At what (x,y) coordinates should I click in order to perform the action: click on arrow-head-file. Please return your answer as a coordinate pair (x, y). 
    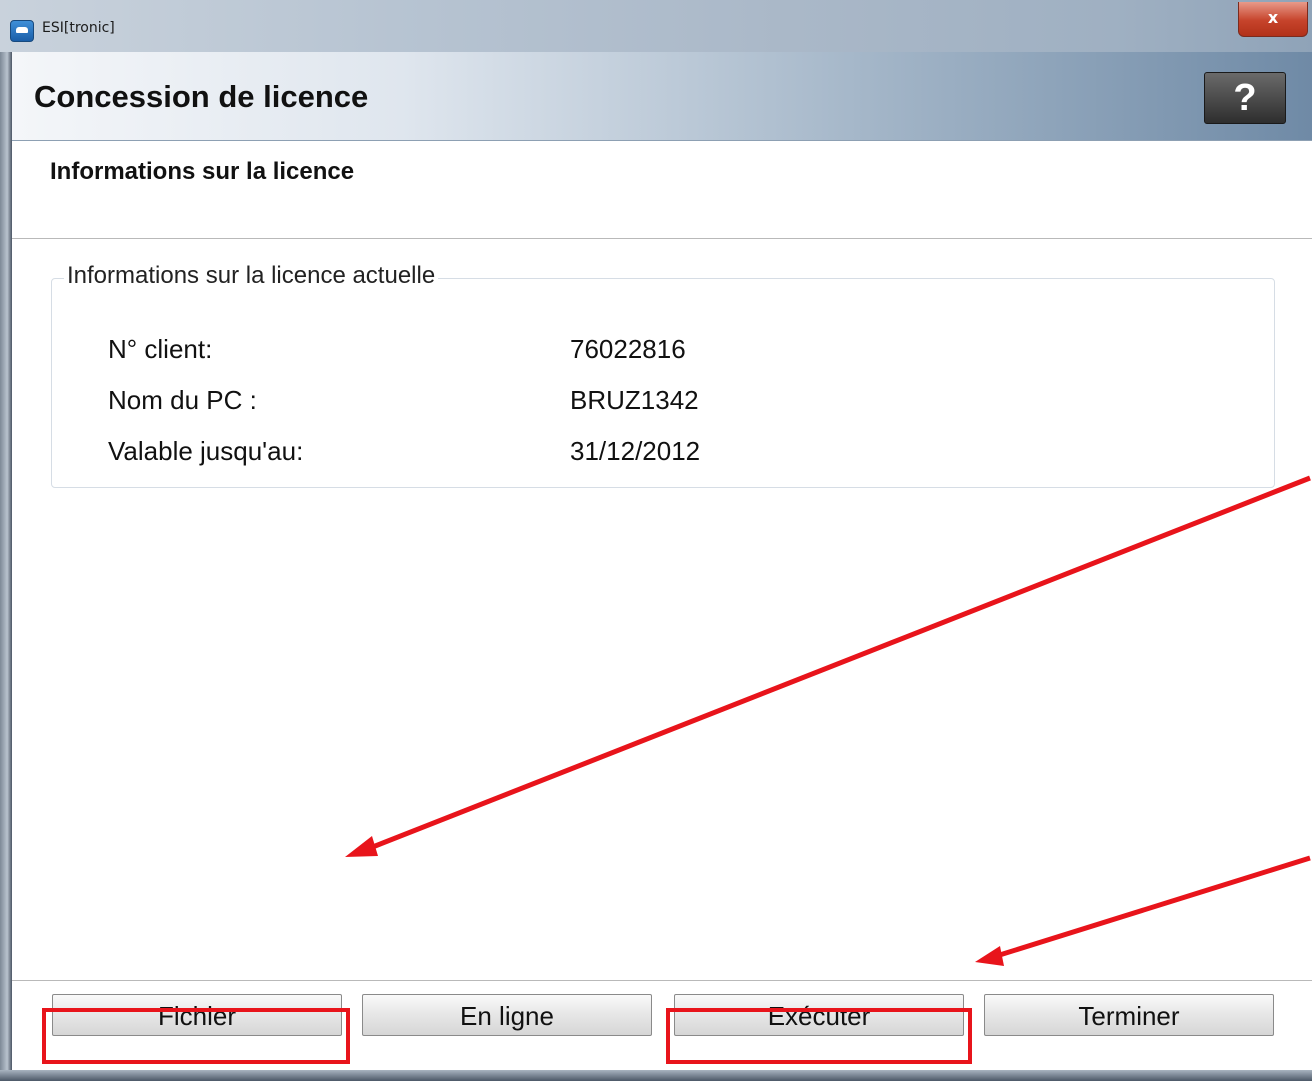
    Looking at the image, I should click on (361, 846).